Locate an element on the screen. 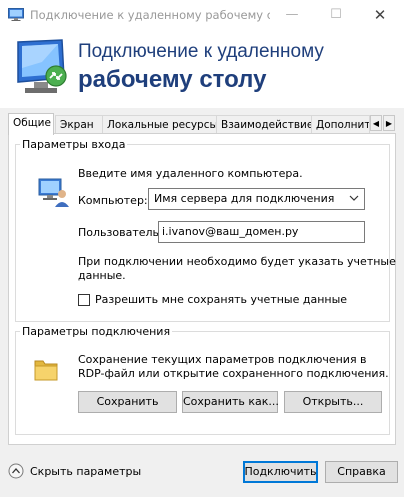 The height and width of the screenshot is (497, 404). tab-general: Общие is located at coordinates (31, 124).